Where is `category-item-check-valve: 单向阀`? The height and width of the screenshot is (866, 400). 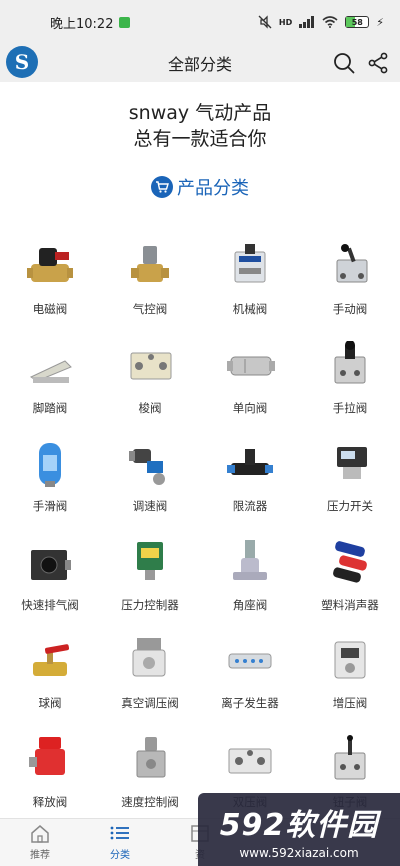 category-item-check-valve: 单向阀 is located at coordinates (250, 388).